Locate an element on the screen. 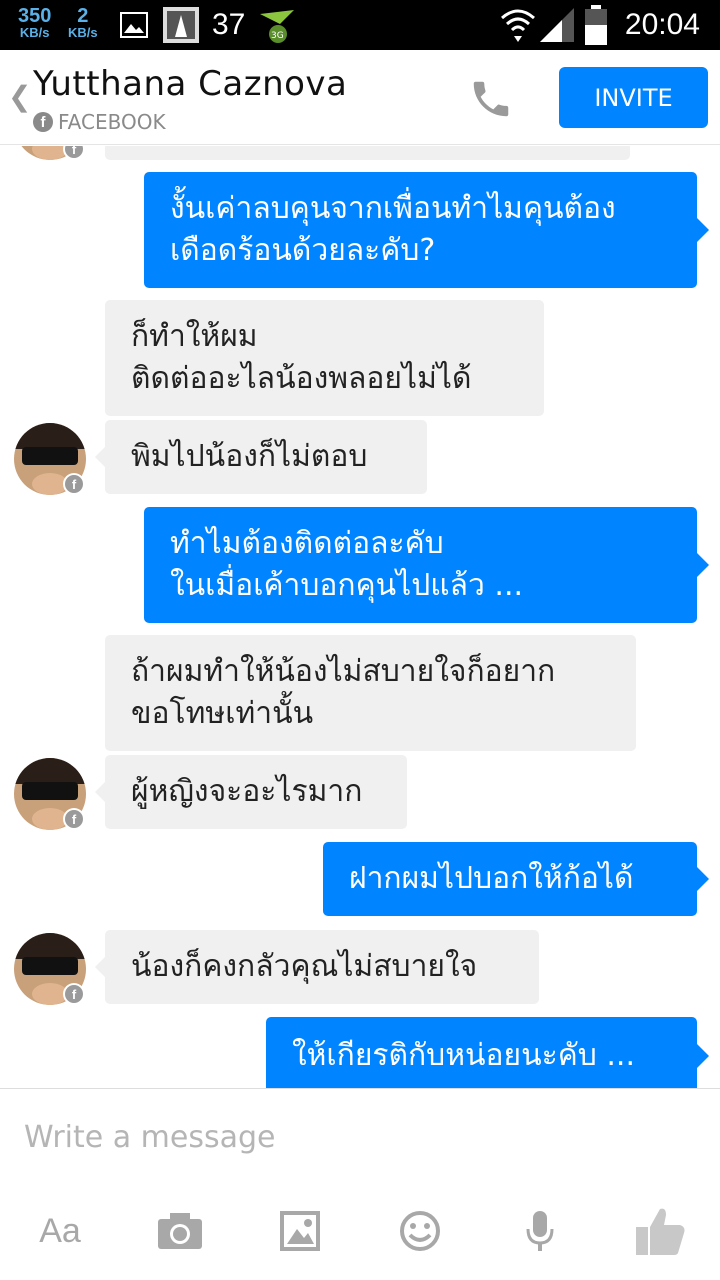  gallery-icon is located at coordinates (300, 1231).